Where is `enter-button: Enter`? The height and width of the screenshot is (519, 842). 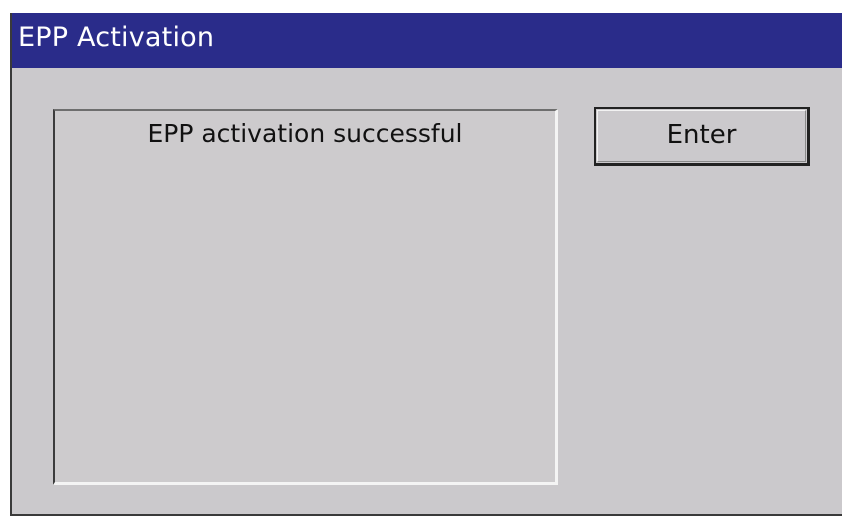
enter-button: Enter is located at coordinates (702, 136).